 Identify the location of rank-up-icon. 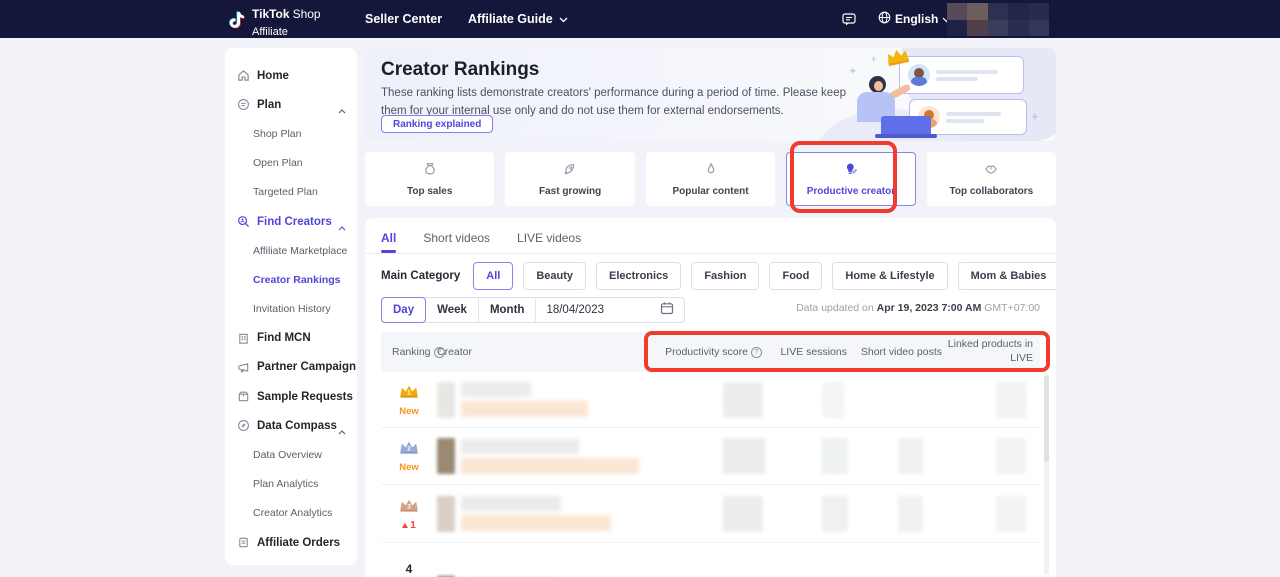
(405, 525).